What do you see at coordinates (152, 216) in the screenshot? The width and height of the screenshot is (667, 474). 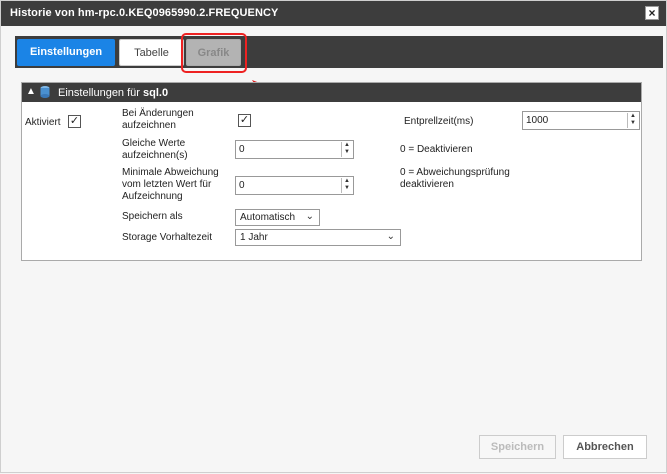 I see `save-as-label: Speichern als` at bounding box center [152, 216].